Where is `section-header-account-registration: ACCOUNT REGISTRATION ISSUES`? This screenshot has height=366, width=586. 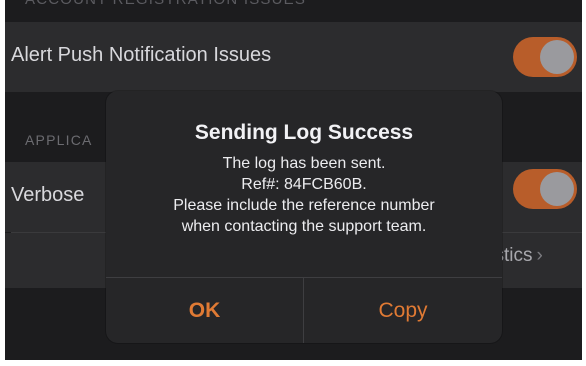
section-header-account-registration: ACCOUNT REGISTRATION ISSUES is located at coordinates (165, 4).